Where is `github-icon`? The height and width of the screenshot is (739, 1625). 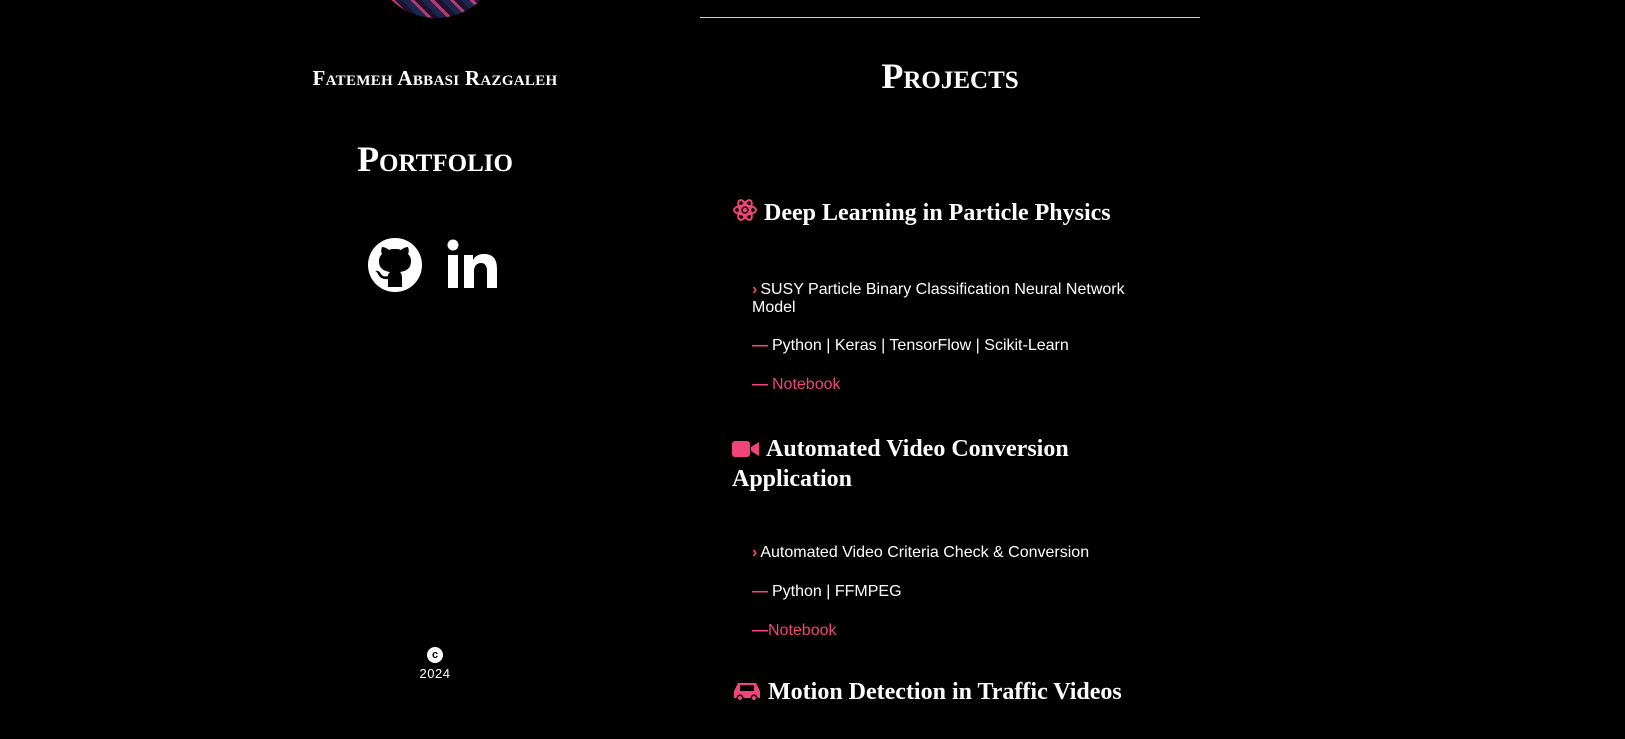 github-icon is located at coordinates (395, 265).